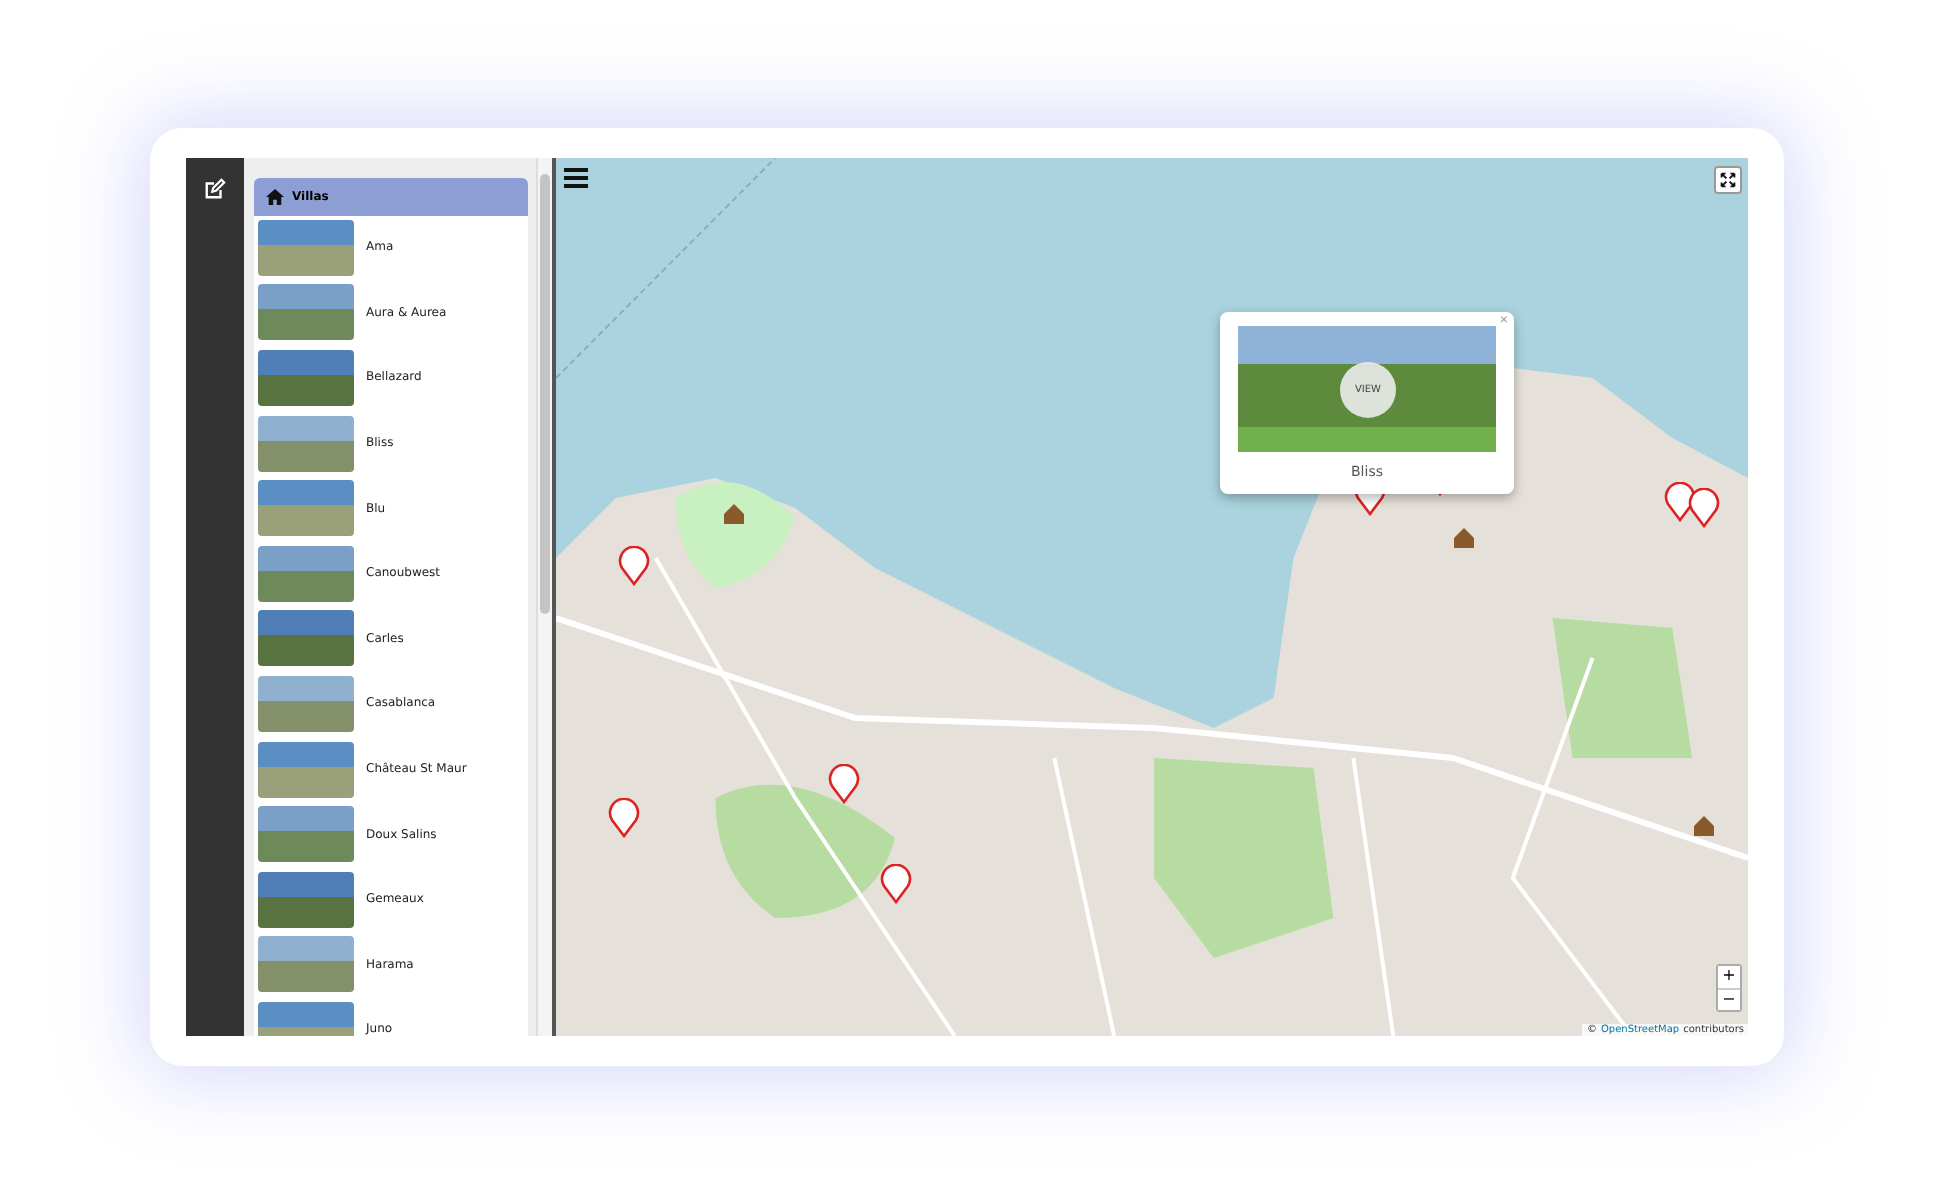 This screenshot has width=1934, height=1190. Describe the element at coordinates (275, 196) in the screenshot. I see `home-icon` at that location.